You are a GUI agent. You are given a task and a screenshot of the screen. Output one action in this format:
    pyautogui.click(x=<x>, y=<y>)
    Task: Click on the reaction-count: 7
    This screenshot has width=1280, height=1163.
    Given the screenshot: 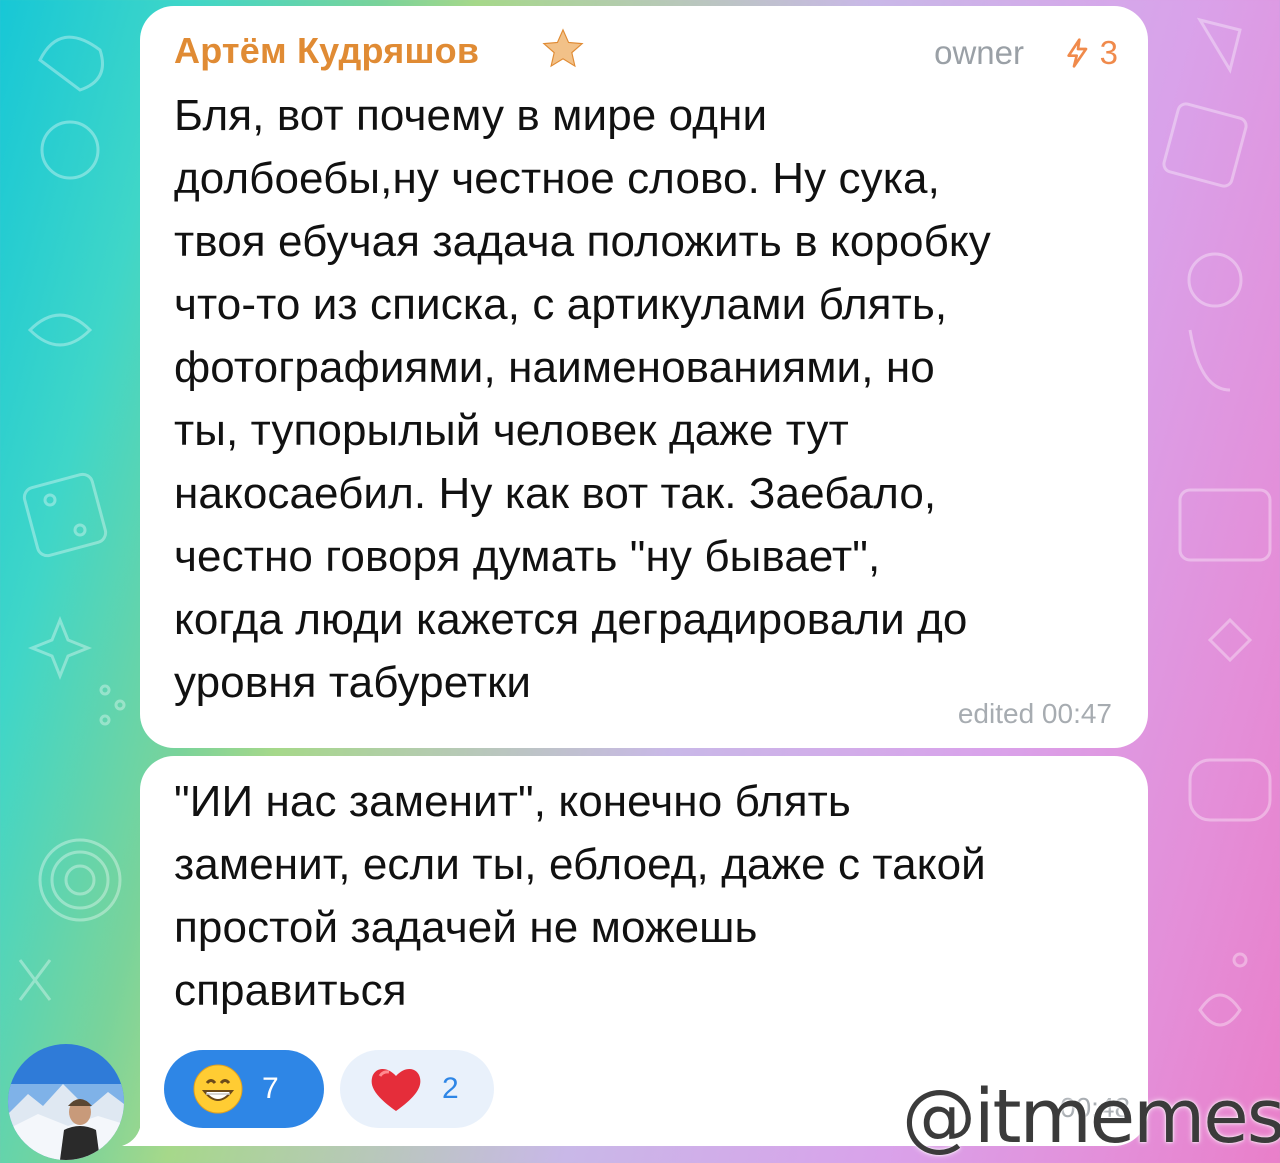 What is the action you would take?
    pyautogui.click(x=270, y=1088)
    